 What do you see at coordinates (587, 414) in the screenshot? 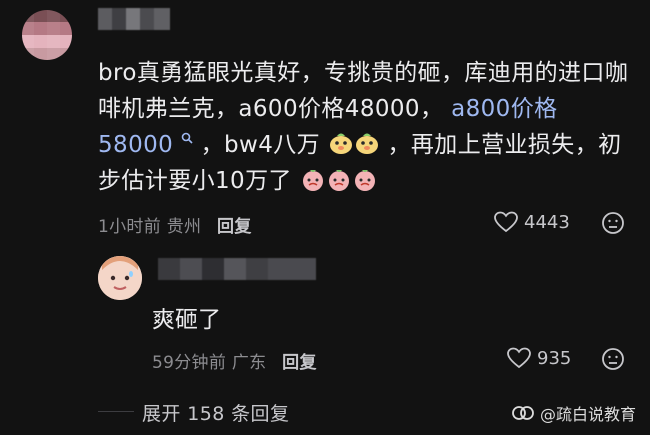
I see `watermark-text: @疏白说教育` at bounding box center [587, 414].